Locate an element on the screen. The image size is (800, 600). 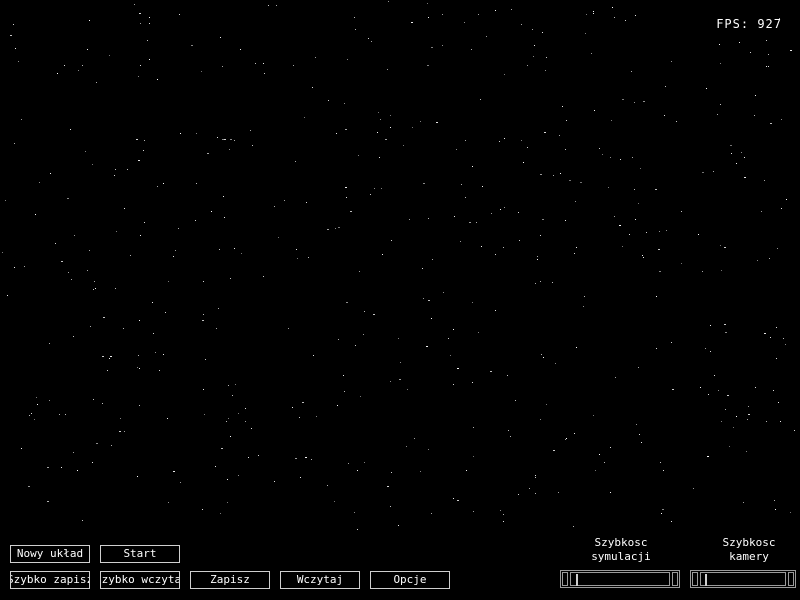
simulation-speed-slider is located at coordinates (620, 579).